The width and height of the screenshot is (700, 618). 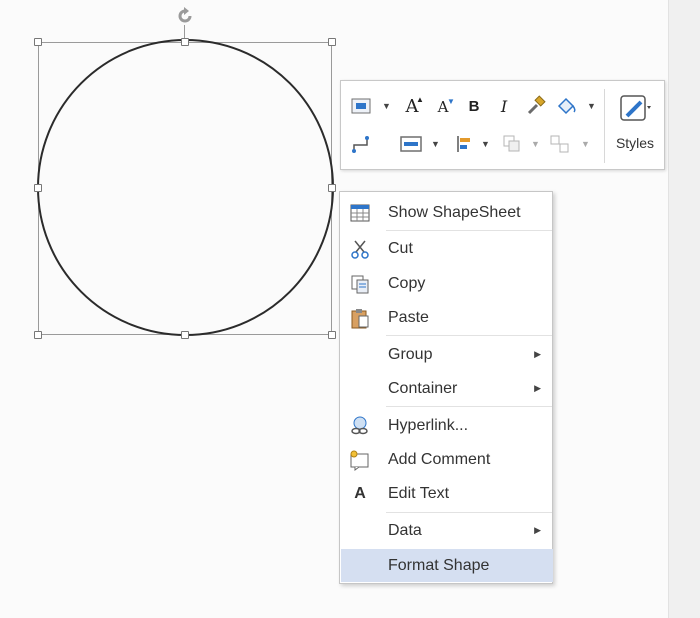 What do you see at coordinates (420, 99) in the screenshot?
I see `triangle-up-icon: ▲` at bounding box center [420, 99].